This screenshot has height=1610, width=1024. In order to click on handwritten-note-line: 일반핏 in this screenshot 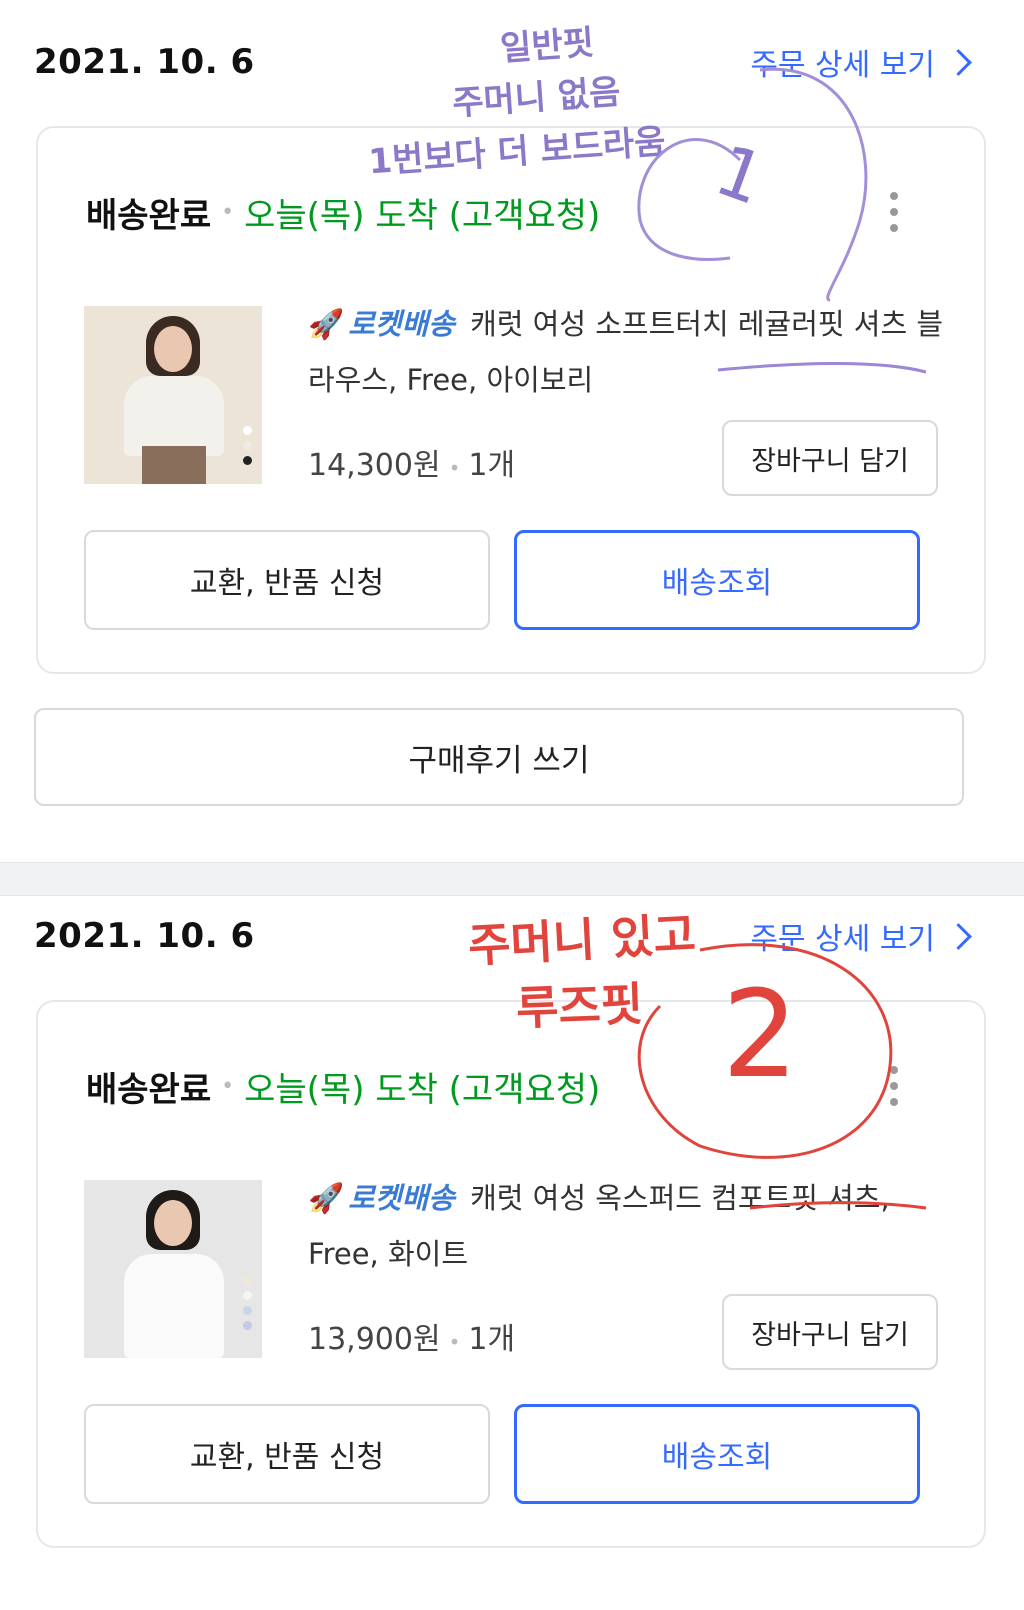, I will do `click(547, 46)`.